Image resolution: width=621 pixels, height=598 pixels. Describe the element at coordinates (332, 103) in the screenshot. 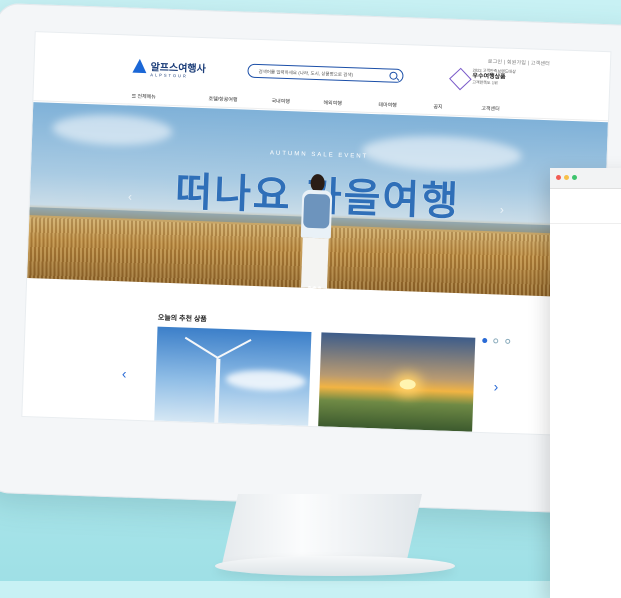

I see `nav-item-overseas: 해외여행` at that location.